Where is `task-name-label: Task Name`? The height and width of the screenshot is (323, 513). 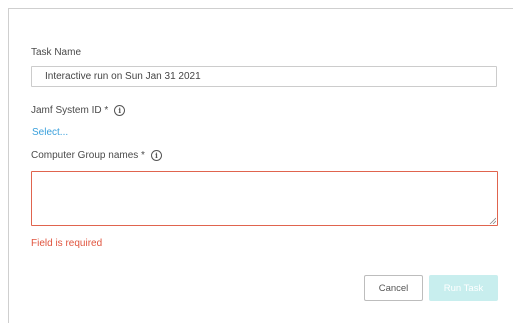
task-name-label: Task Name is located at coordinates (56, 52).